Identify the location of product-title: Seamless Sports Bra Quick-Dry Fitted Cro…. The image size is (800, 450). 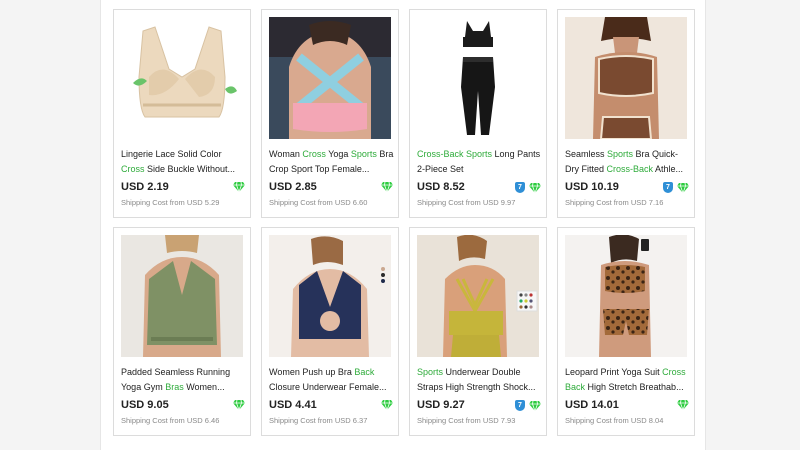
(628, 162).